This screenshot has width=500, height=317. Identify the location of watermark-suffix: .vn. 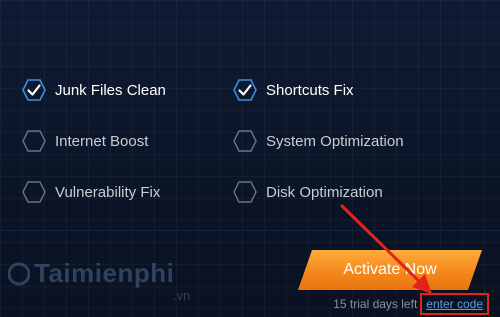
(182, 295).